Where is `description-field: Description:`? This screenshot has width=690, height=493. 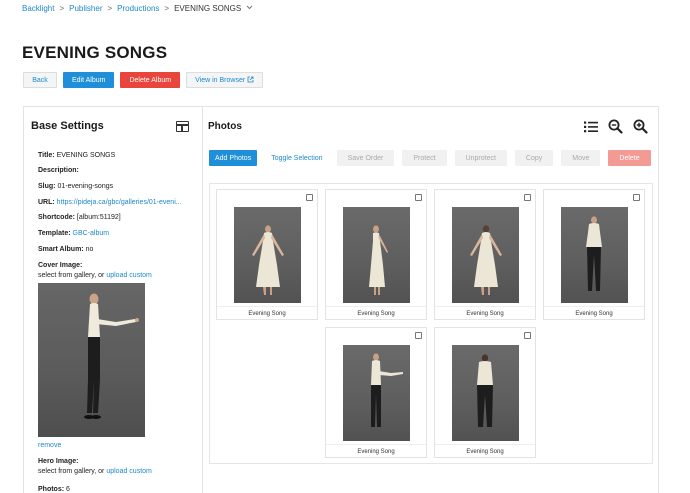 description-field: Description: is located at coordinates (58, 170).